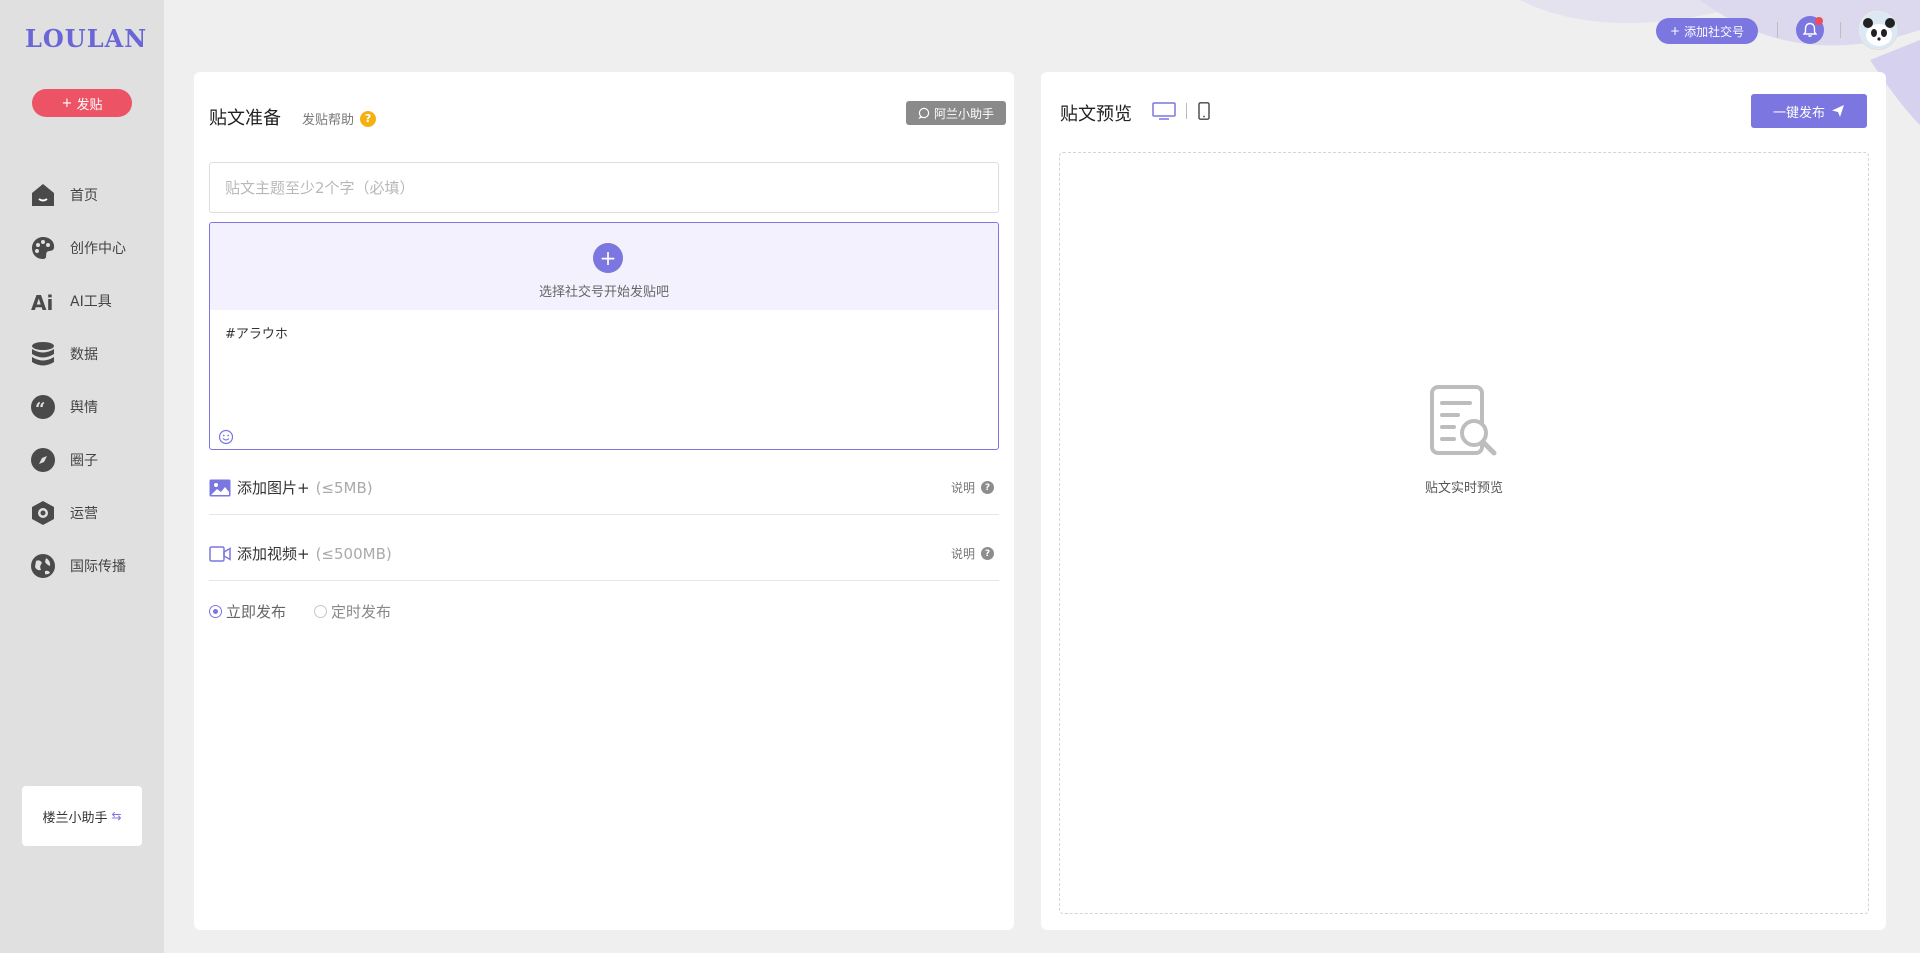 Image resolution: width=1920 pixels, height=953 pixels. I want to click on database-icon, so click(43, 354).